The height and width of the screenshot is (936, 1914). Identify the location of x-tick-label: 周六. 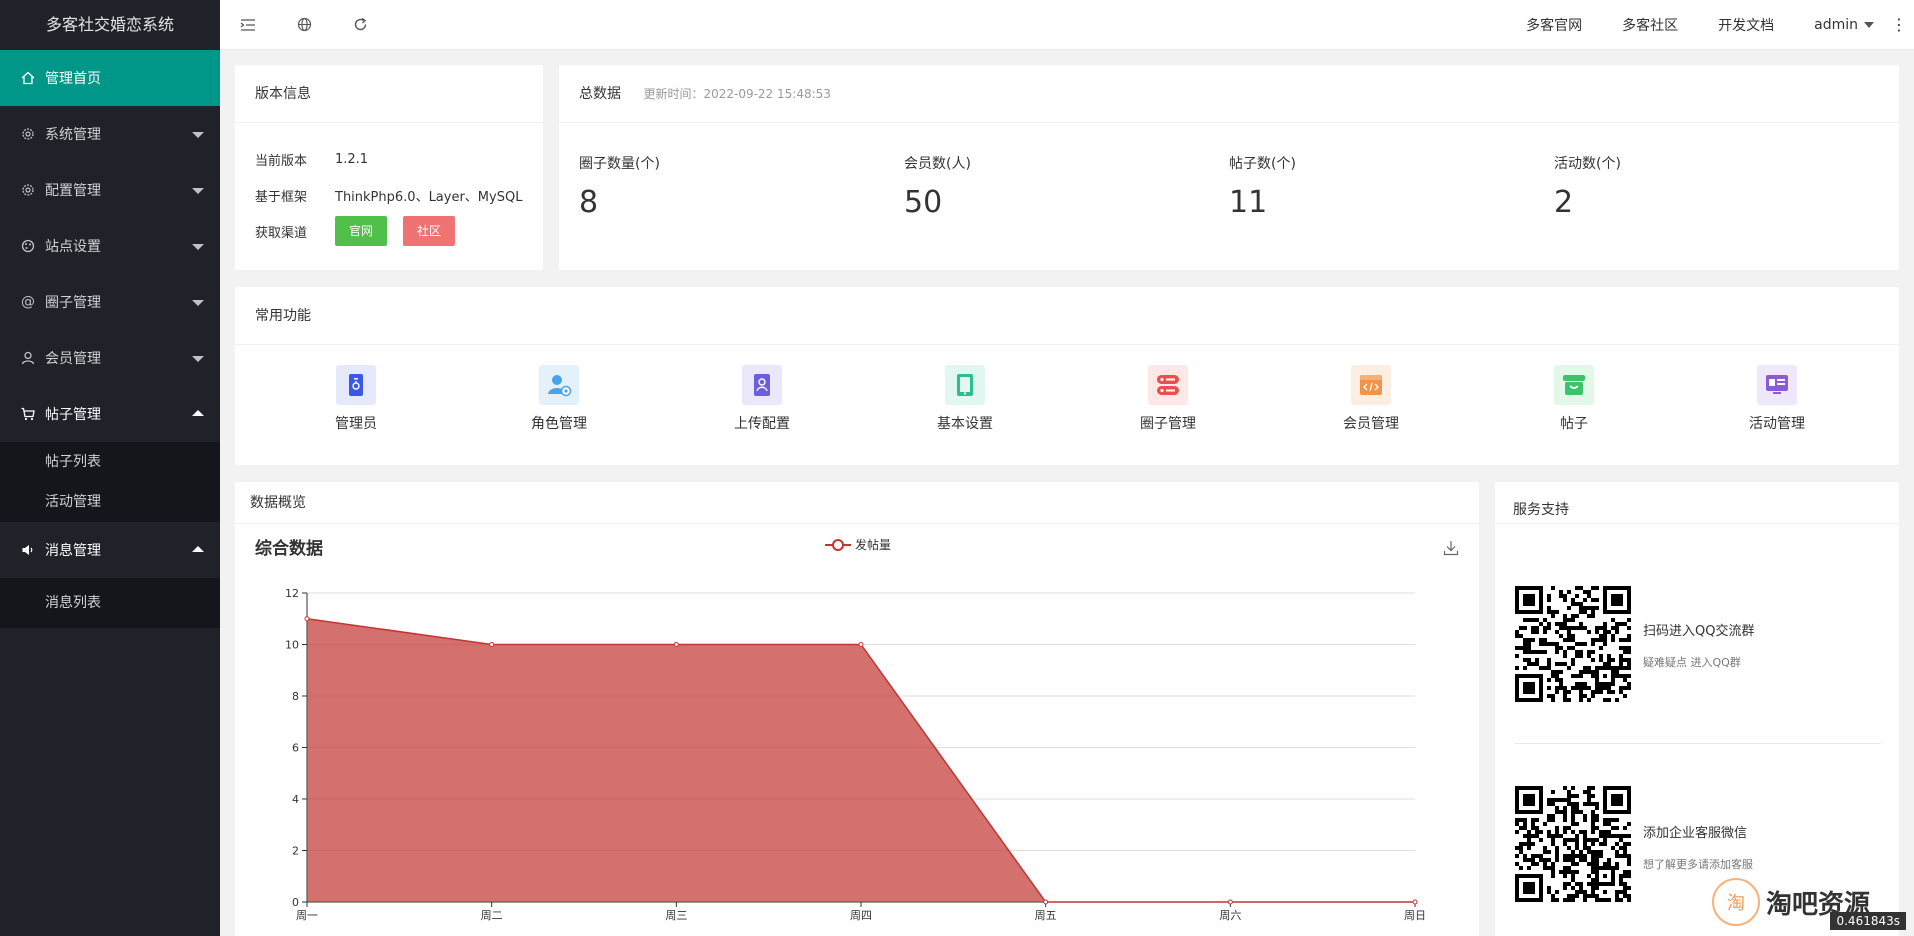
(1230, 915).